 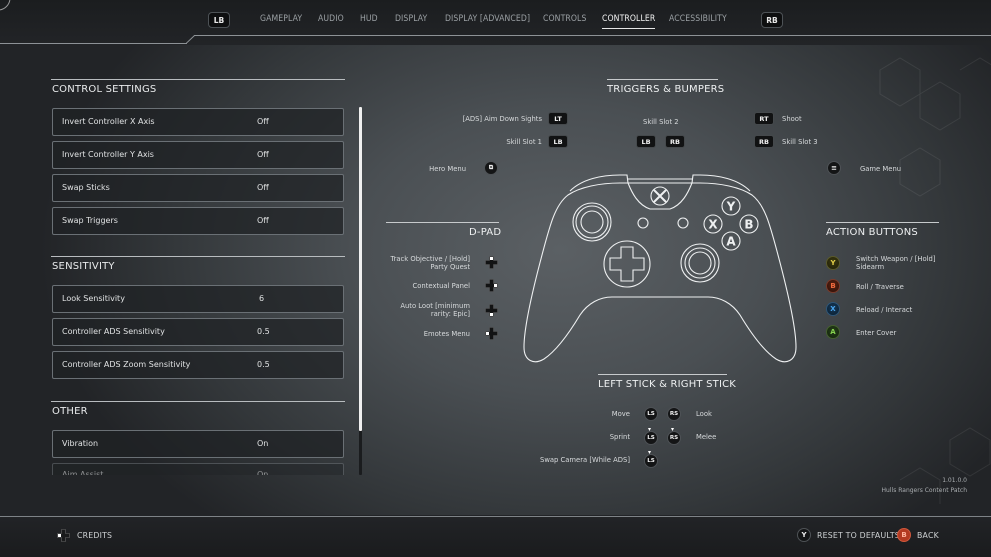 I want to click on hex-pattern-decoration, so click(x=935, y=280).